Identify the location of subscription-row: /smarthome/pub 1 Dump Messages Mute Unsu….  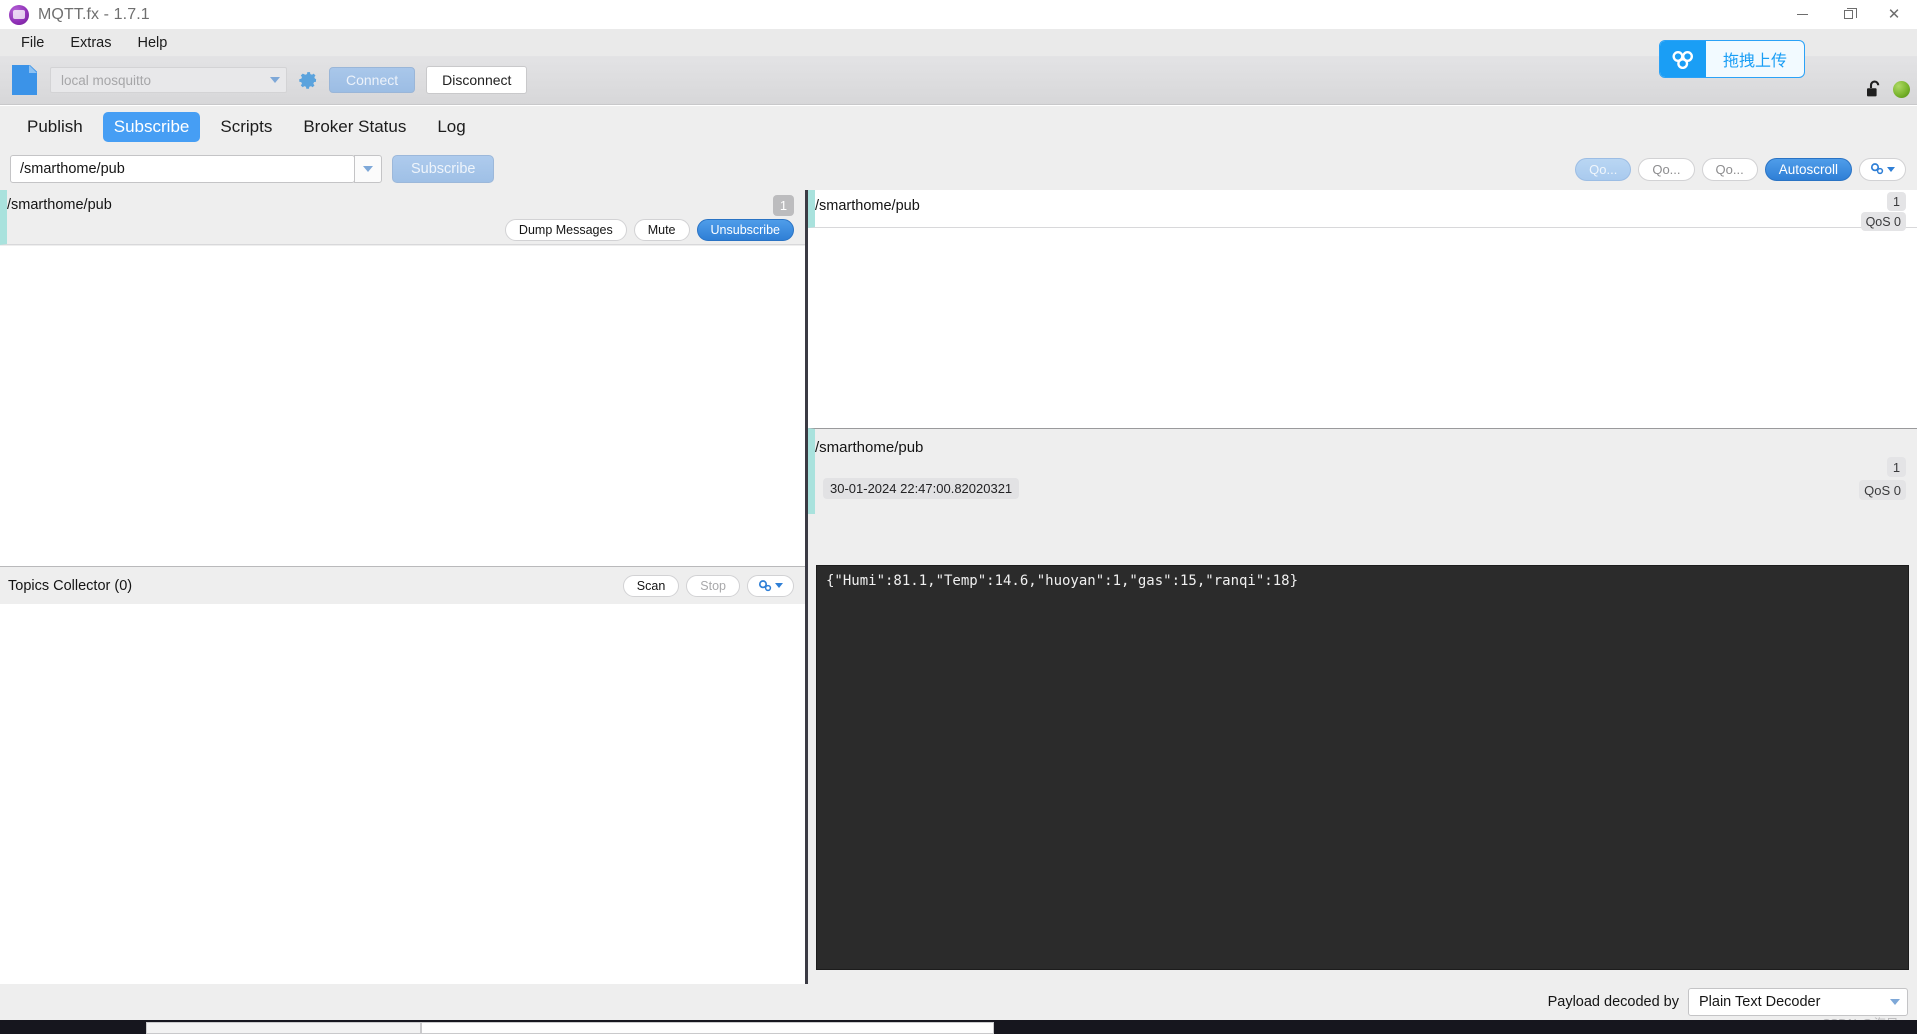
(402, 217).